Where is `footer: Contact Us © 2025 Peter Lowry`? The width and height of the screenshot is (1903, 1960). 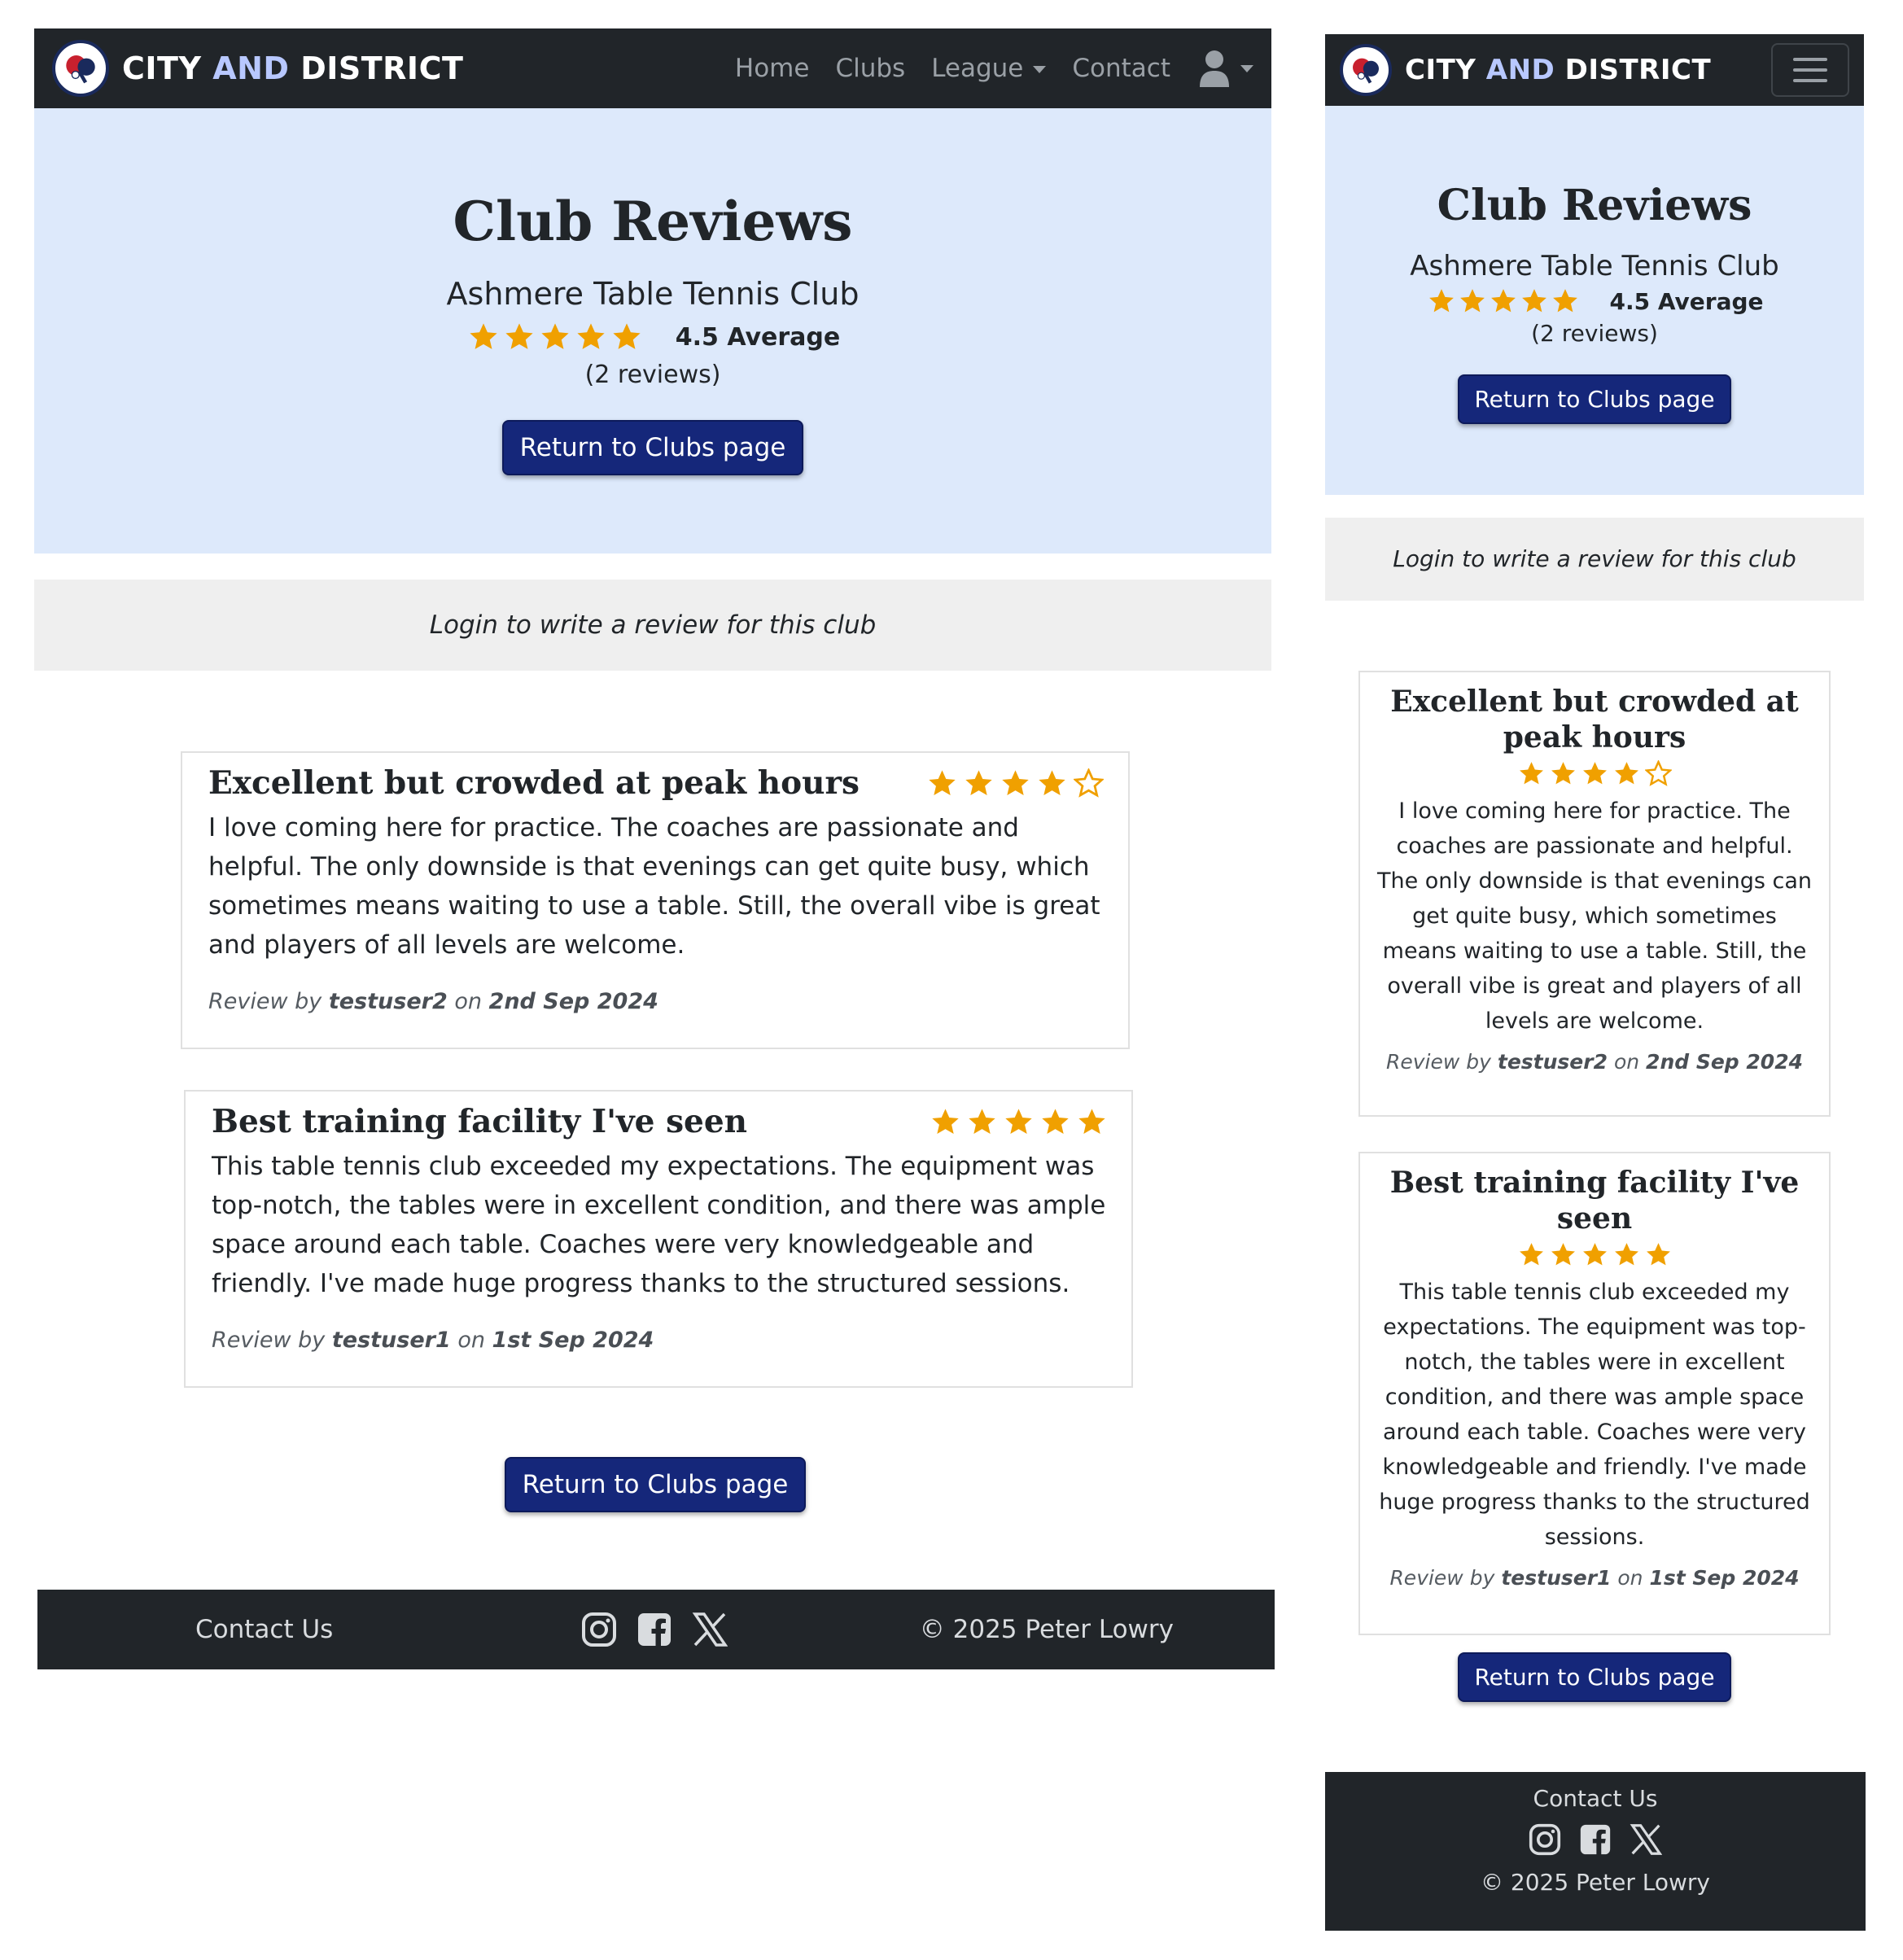 footer: Contact Us © 2025 Peter Lowry is located at coordinates (656, 1630).